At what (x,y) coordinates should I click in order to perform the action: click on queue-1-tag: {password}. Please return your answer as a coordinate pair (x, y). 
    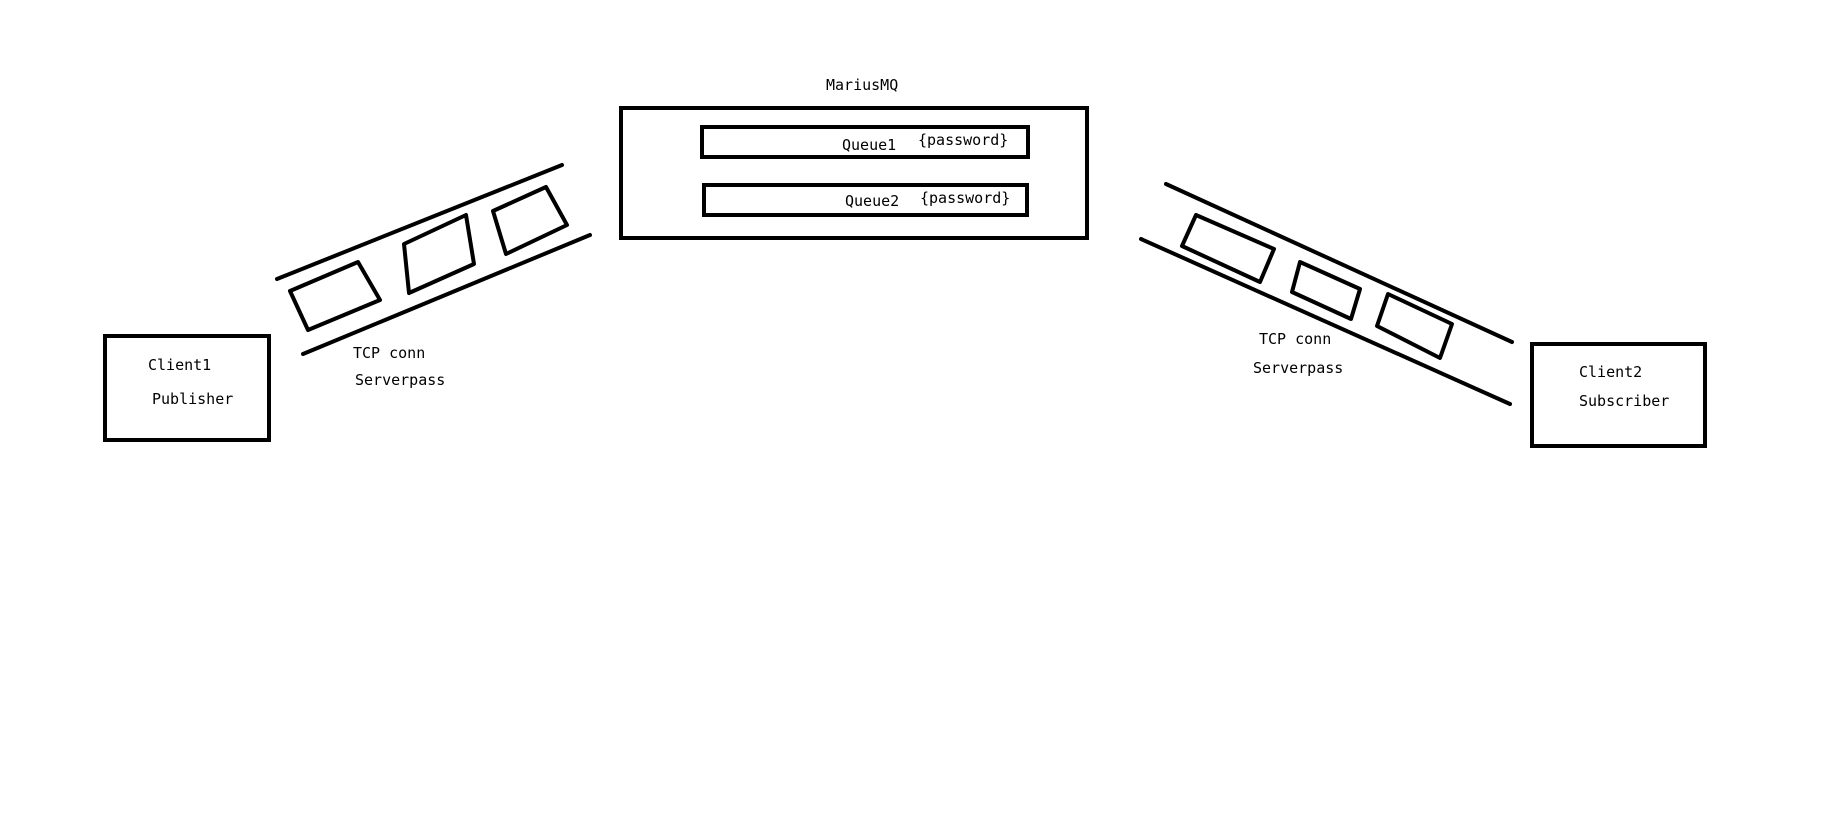
    Looking at the image, I should click on (963, 140).